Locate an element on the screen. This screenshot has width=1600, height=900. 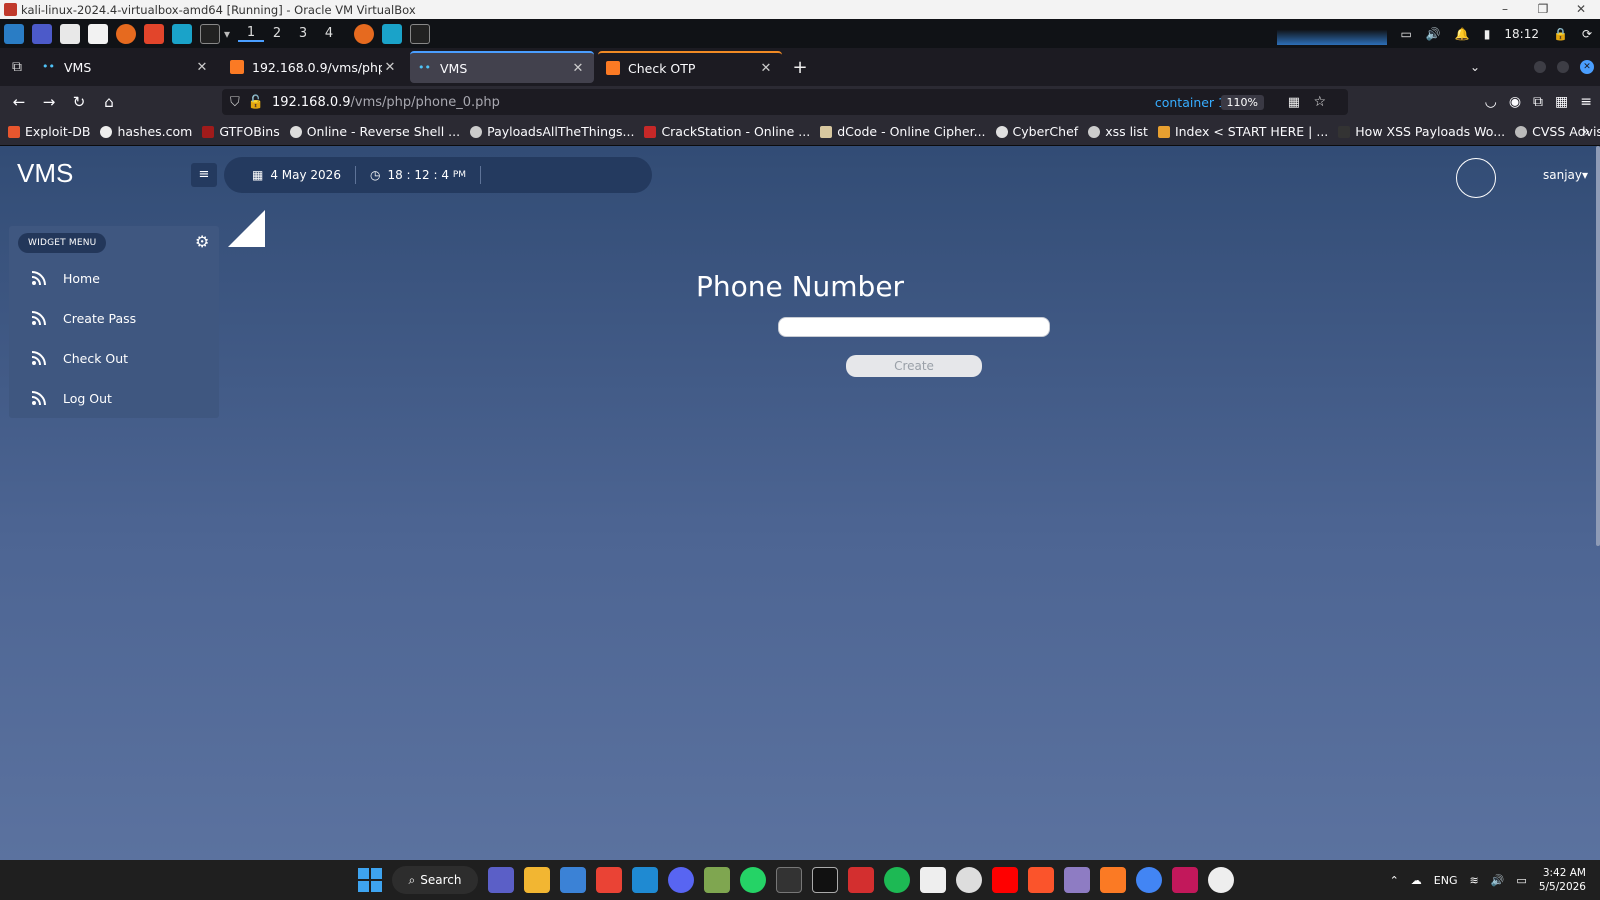
bookmark-cyberchef: CyberChef is located at coordinates (1036, 131).